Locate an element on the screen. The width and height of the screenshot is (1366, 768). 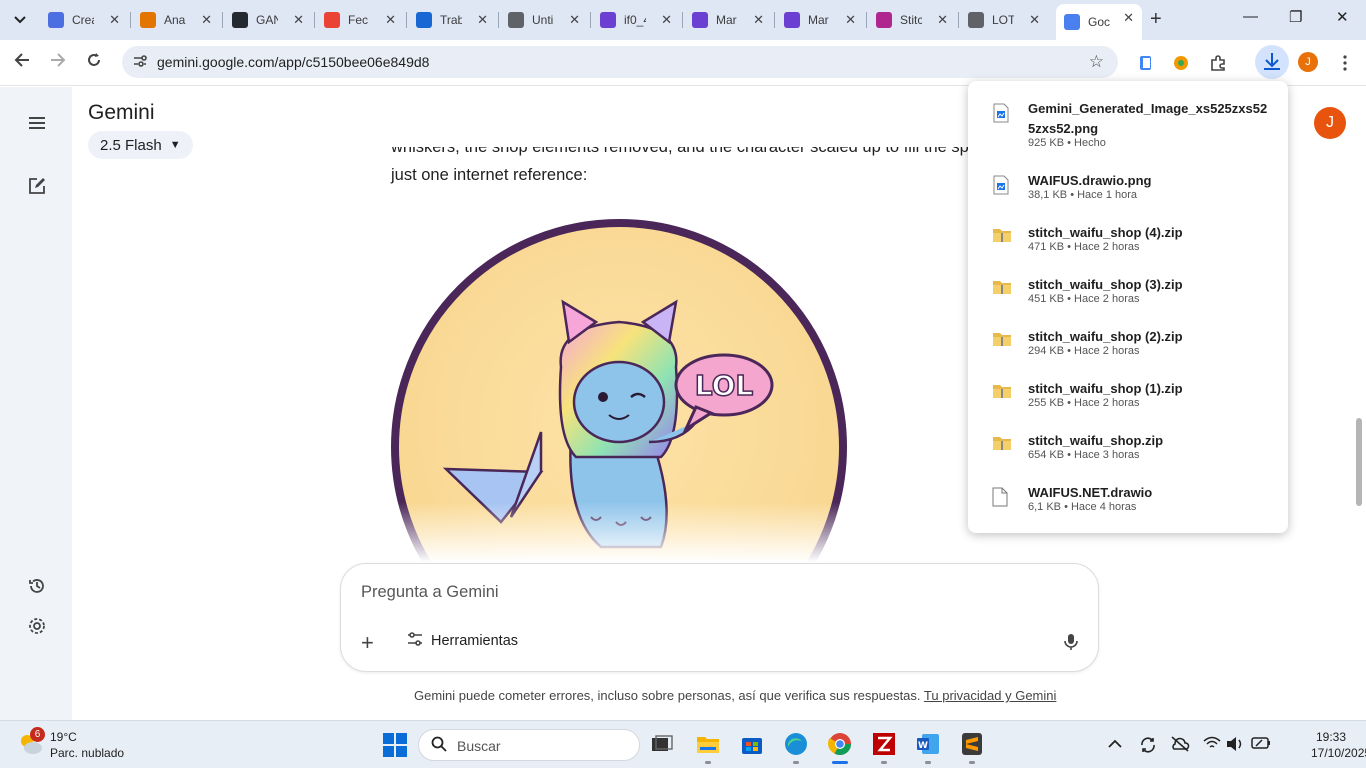
puzzle-icon is located at coordinates (1218, 63).